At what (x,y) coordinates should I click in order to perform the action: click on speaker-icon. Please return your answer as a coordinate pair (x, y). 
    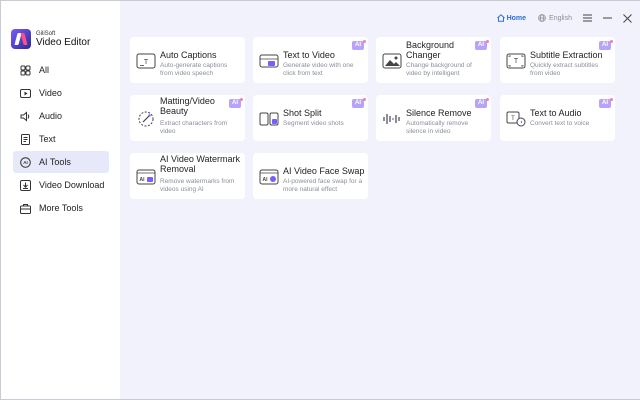
    Looking at the image, I should click on (25, 116).